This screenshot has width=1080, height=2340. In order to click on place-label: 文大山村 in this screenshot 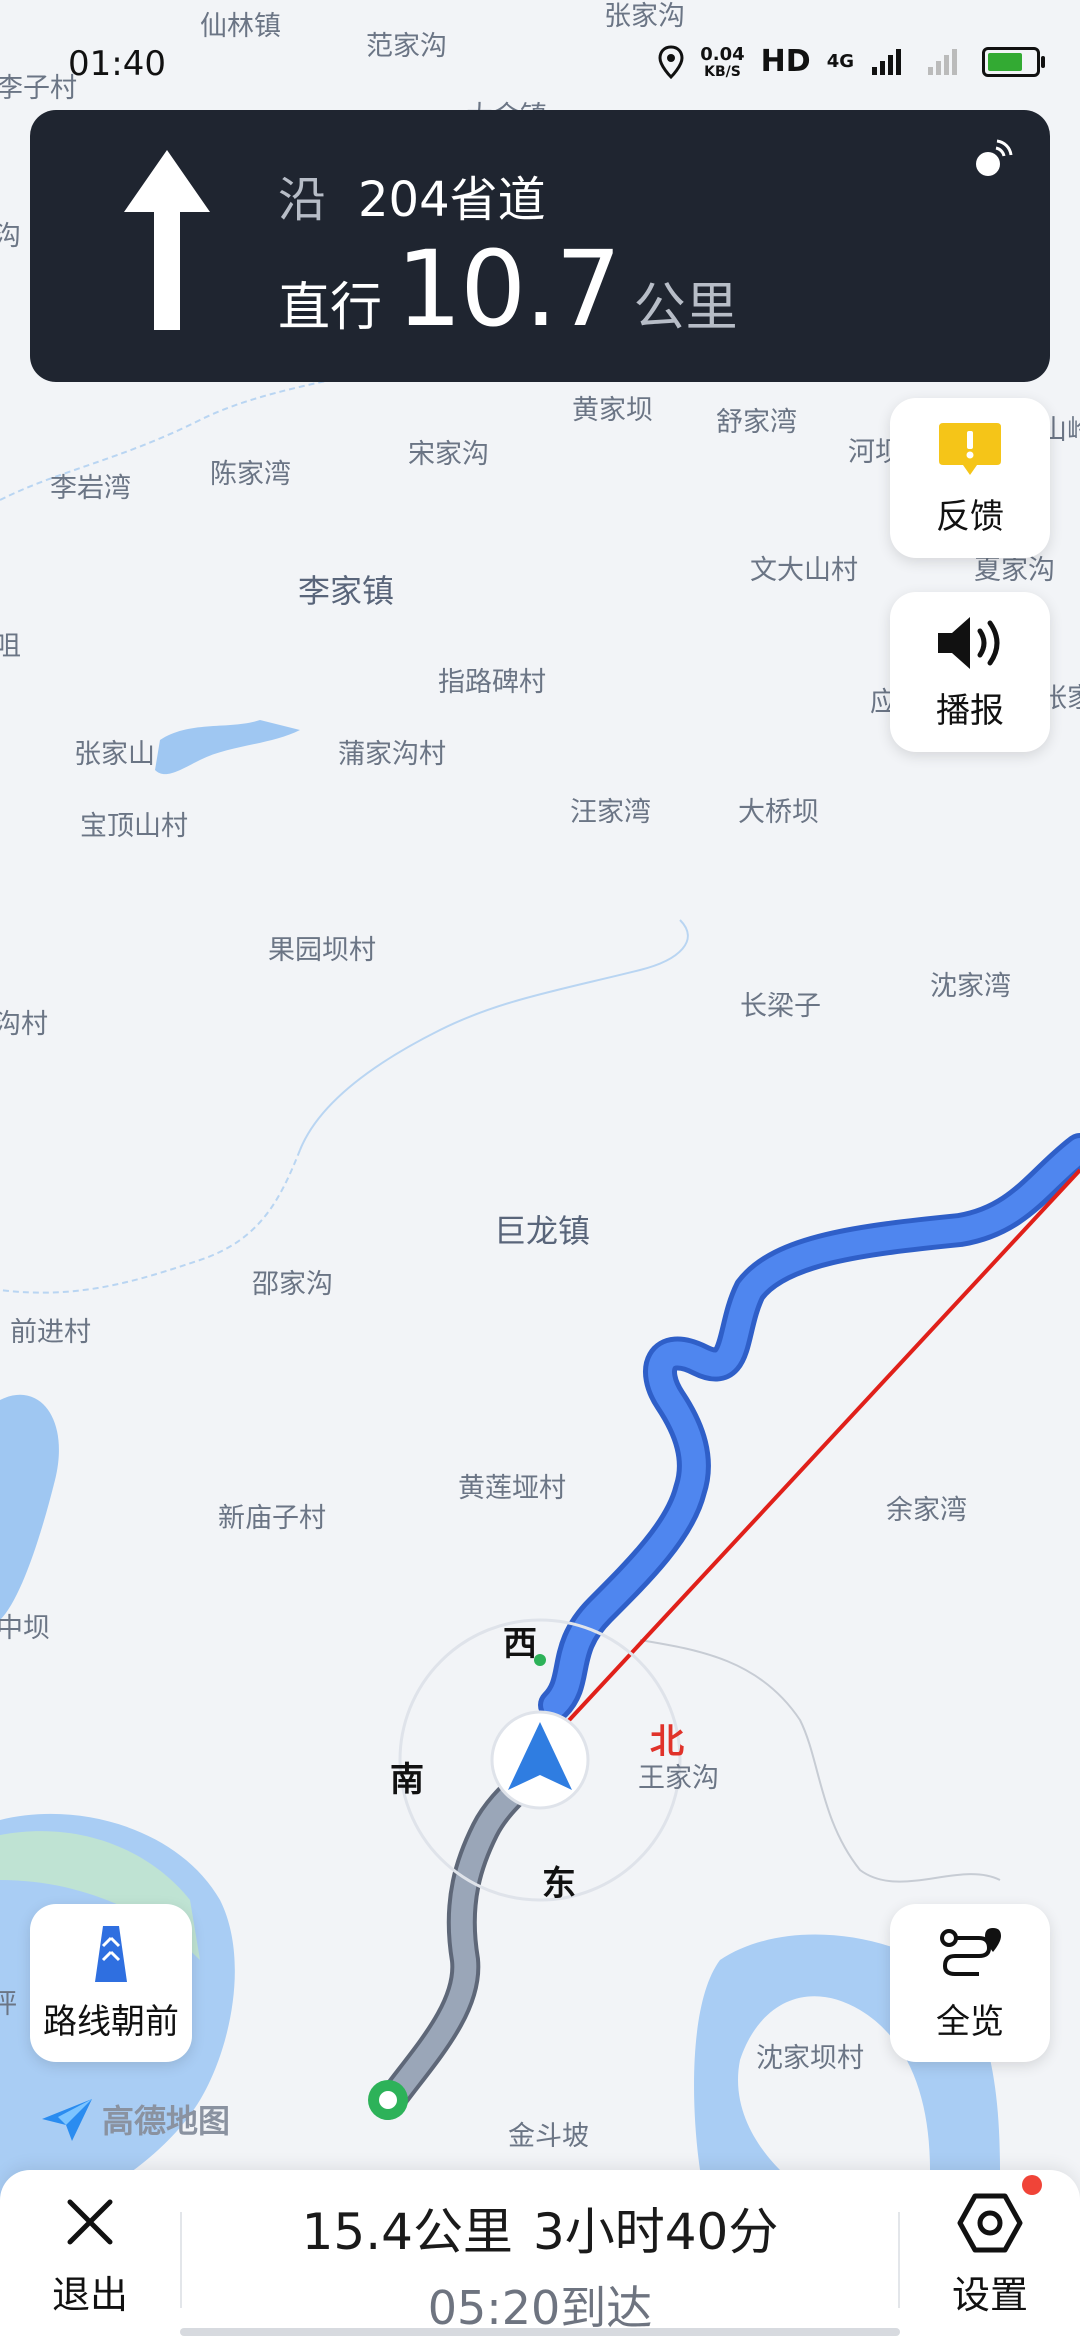, I will do `click(804, 570)`.